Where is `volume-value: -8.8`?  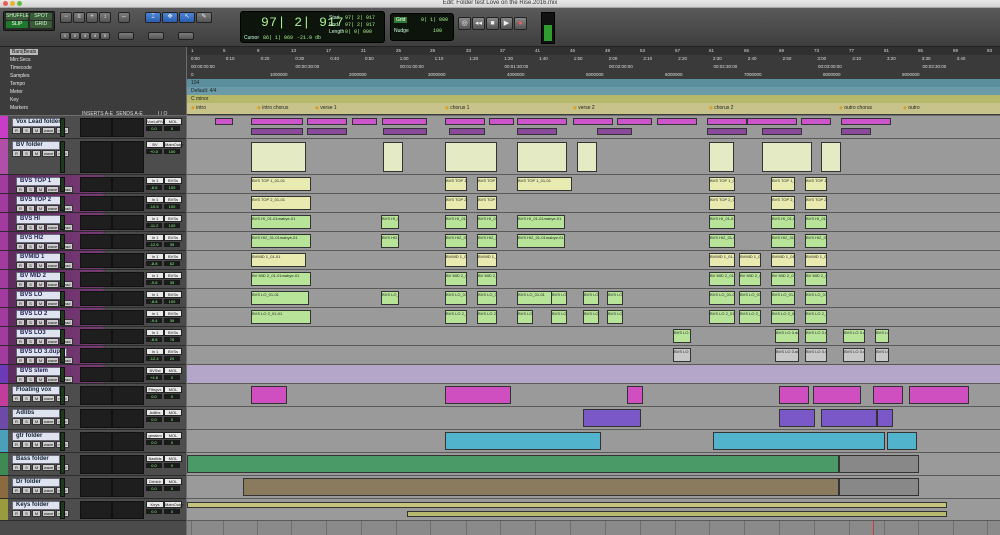
volume-value: -8.8 is located at coordinates (154, 301).